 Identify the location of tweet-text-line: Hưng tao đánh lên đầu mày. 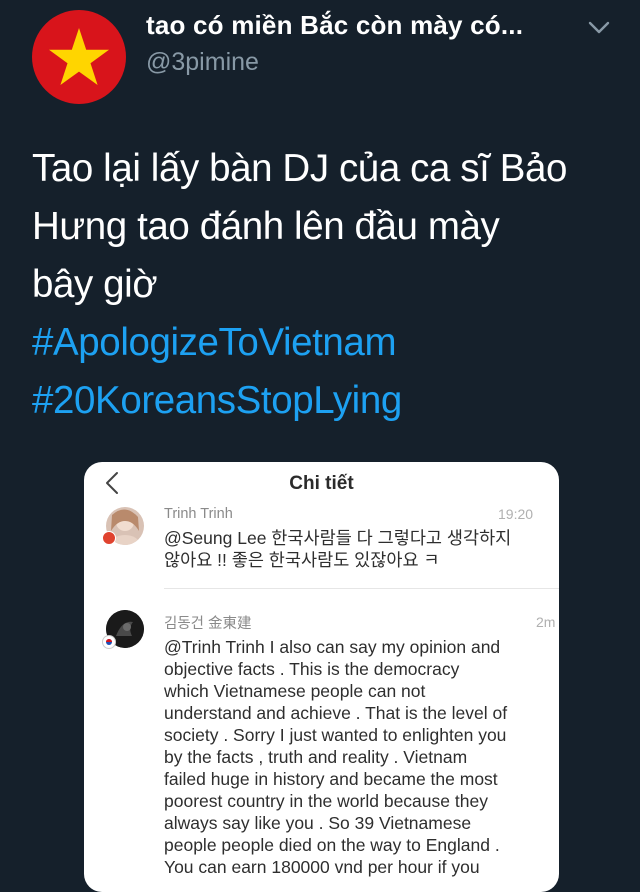
(266, 226).